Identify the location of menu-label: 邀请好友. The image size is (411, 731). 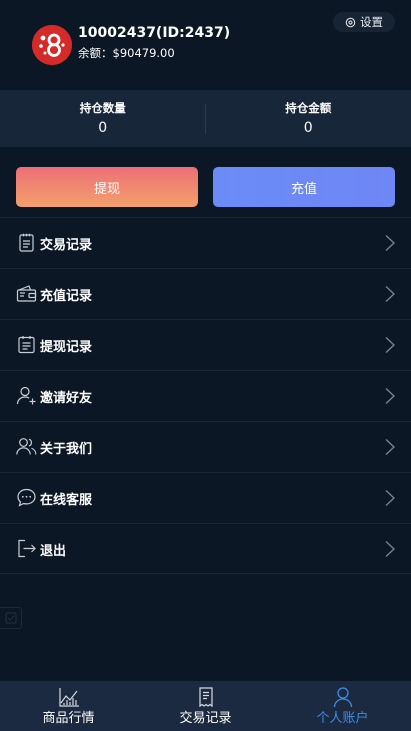
(66, 398).